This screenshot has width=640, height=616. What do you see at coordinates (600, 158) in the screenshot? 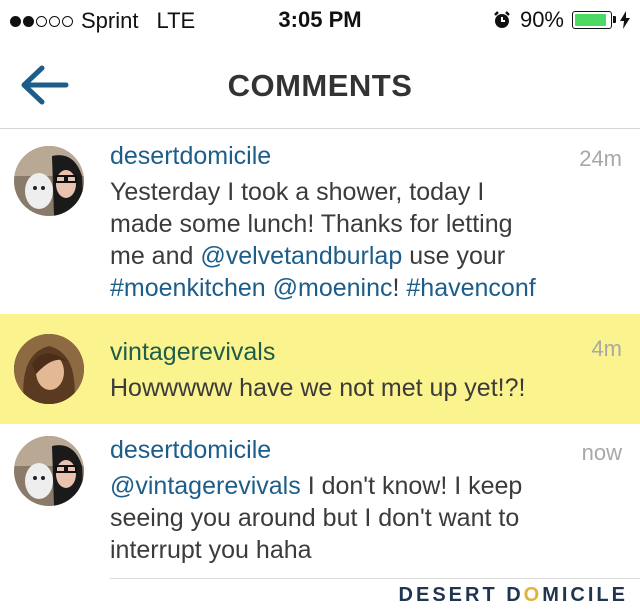
I see `comment-timestamp: 24m` at bounding box center [600, 158].